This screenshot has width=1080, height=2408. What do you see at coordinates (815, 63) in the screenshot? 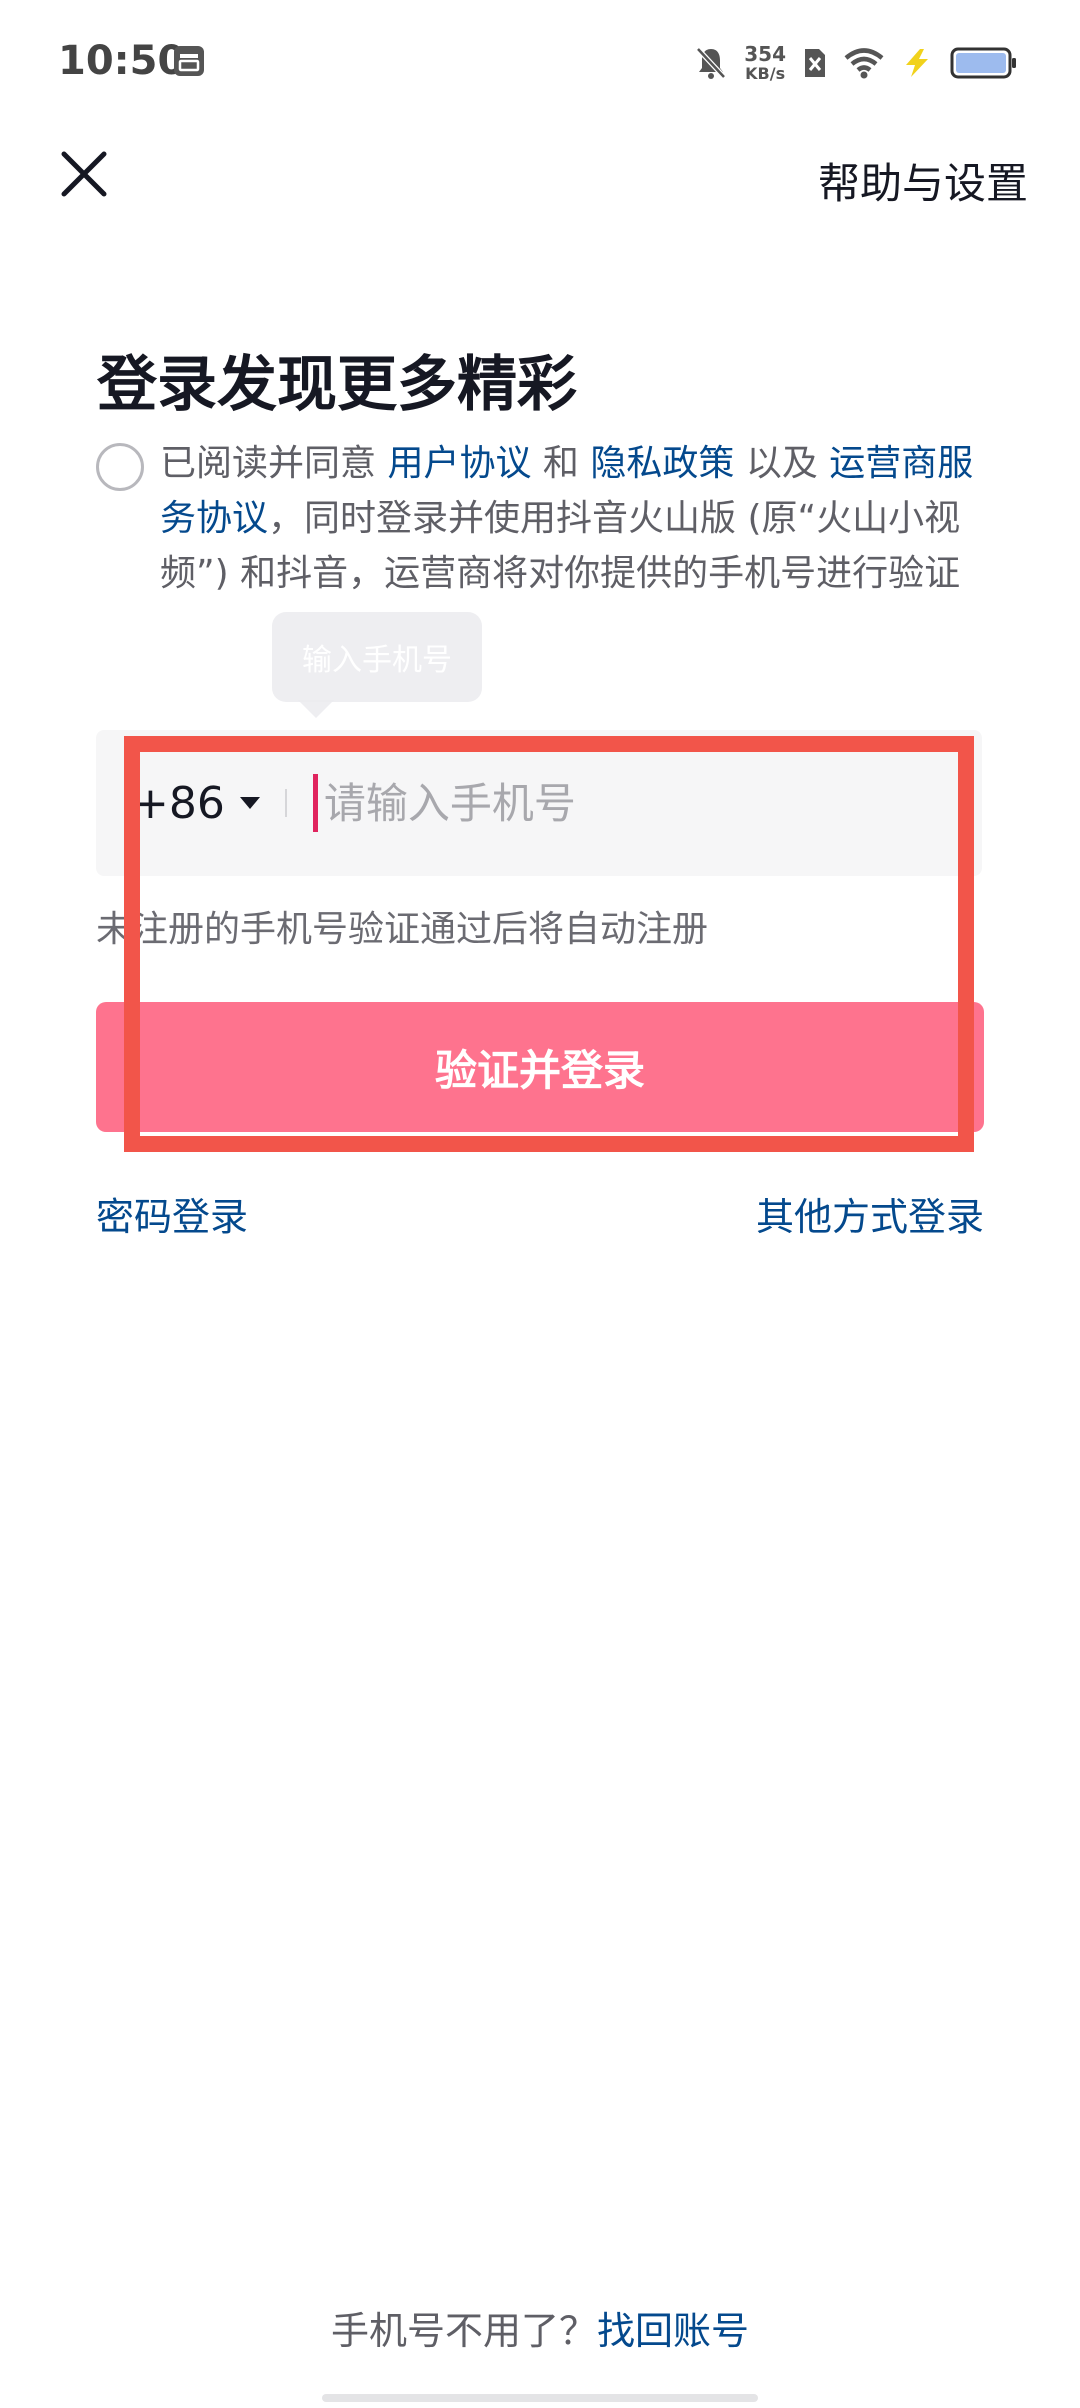
I see `sim-x-icon` at bounding box center [815, 63].